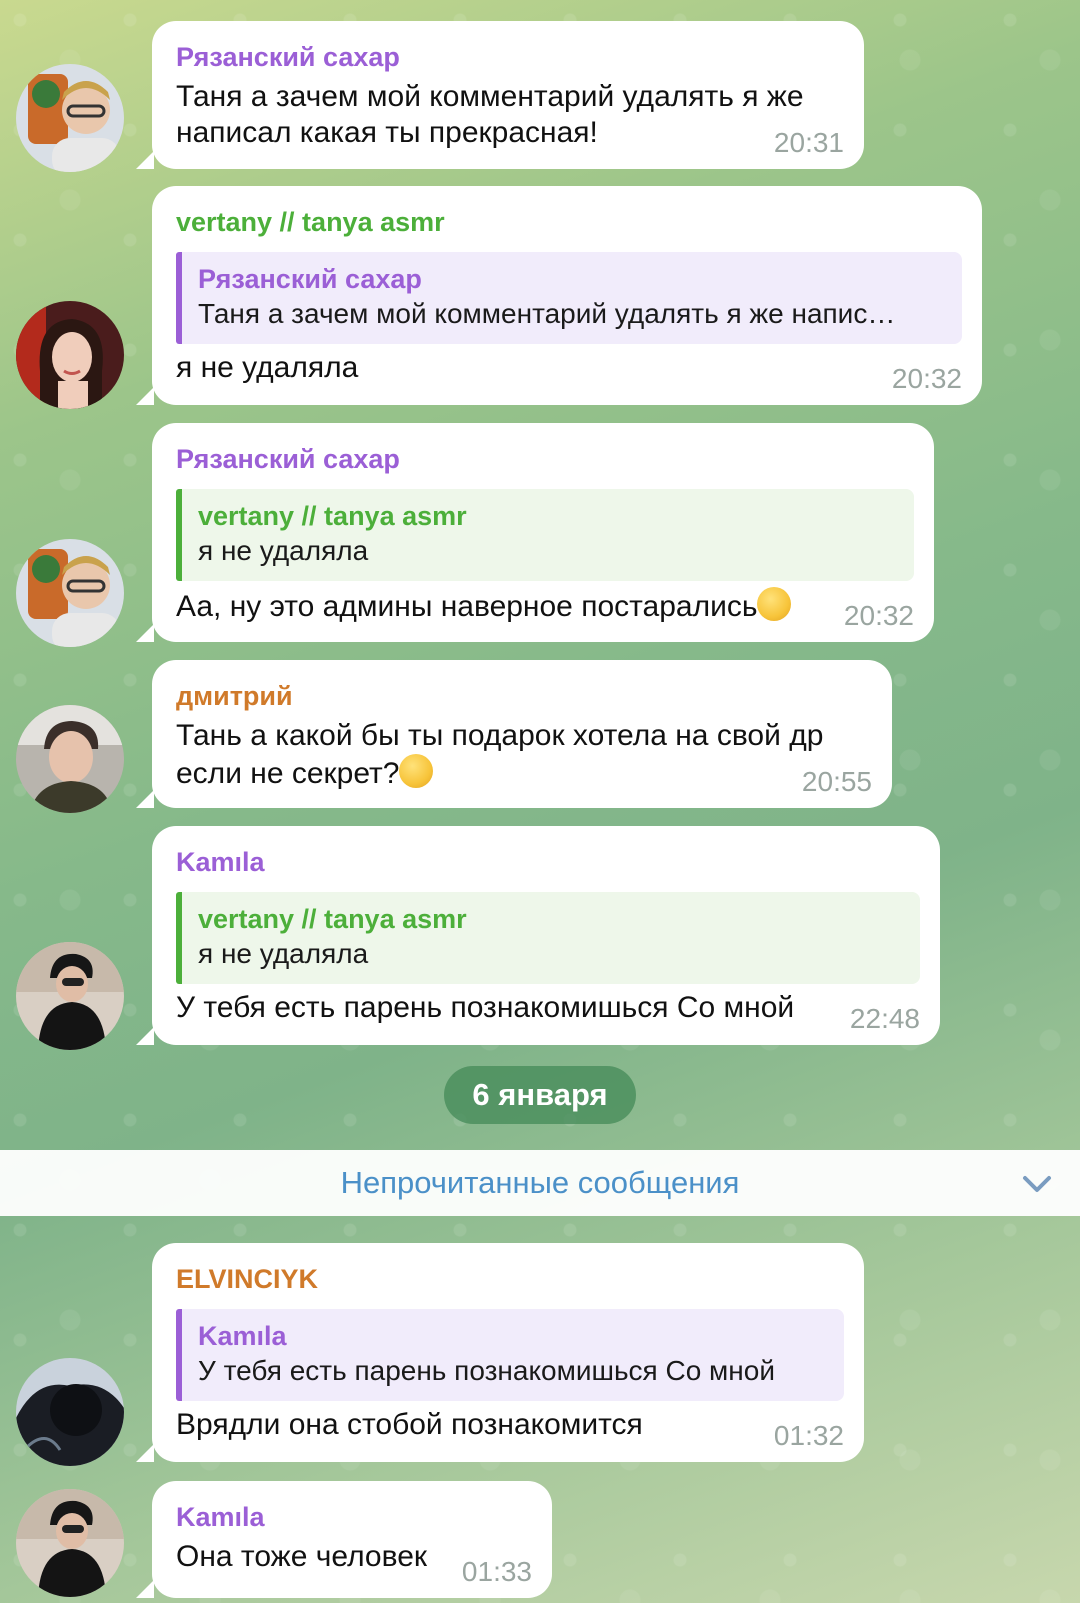 This screenshot has height=1603, width=1080. I want to click on message-text: У тебя есть парень познакомишься Со мной, so click(485, 1007).